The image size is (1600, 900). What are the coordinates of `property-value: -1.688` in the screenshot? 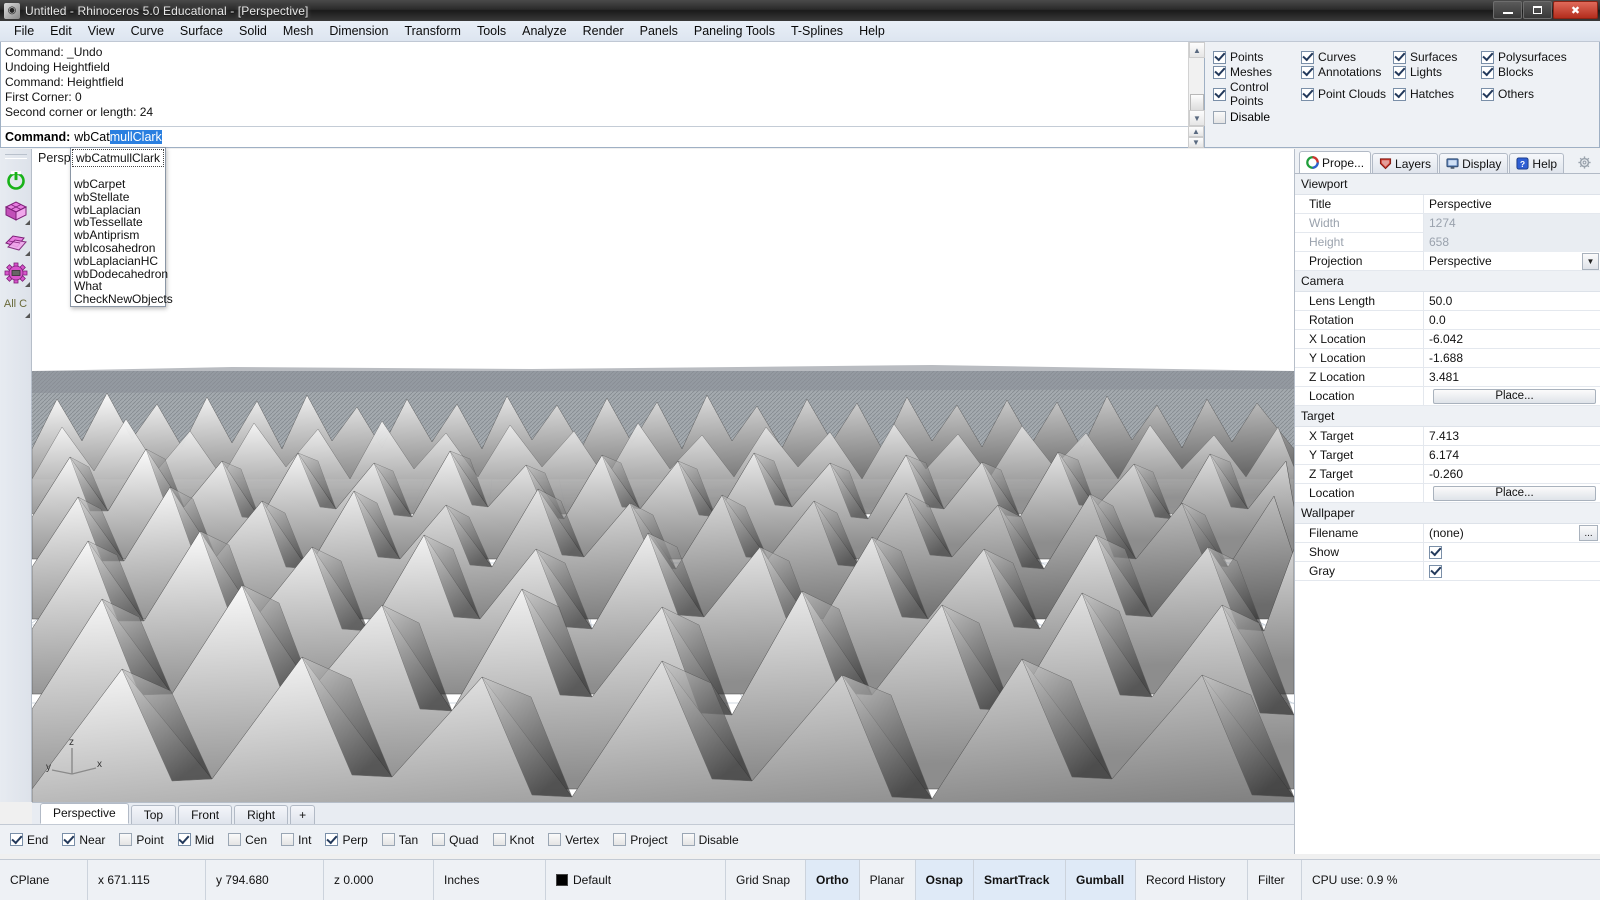 It's located at (1511, 358).